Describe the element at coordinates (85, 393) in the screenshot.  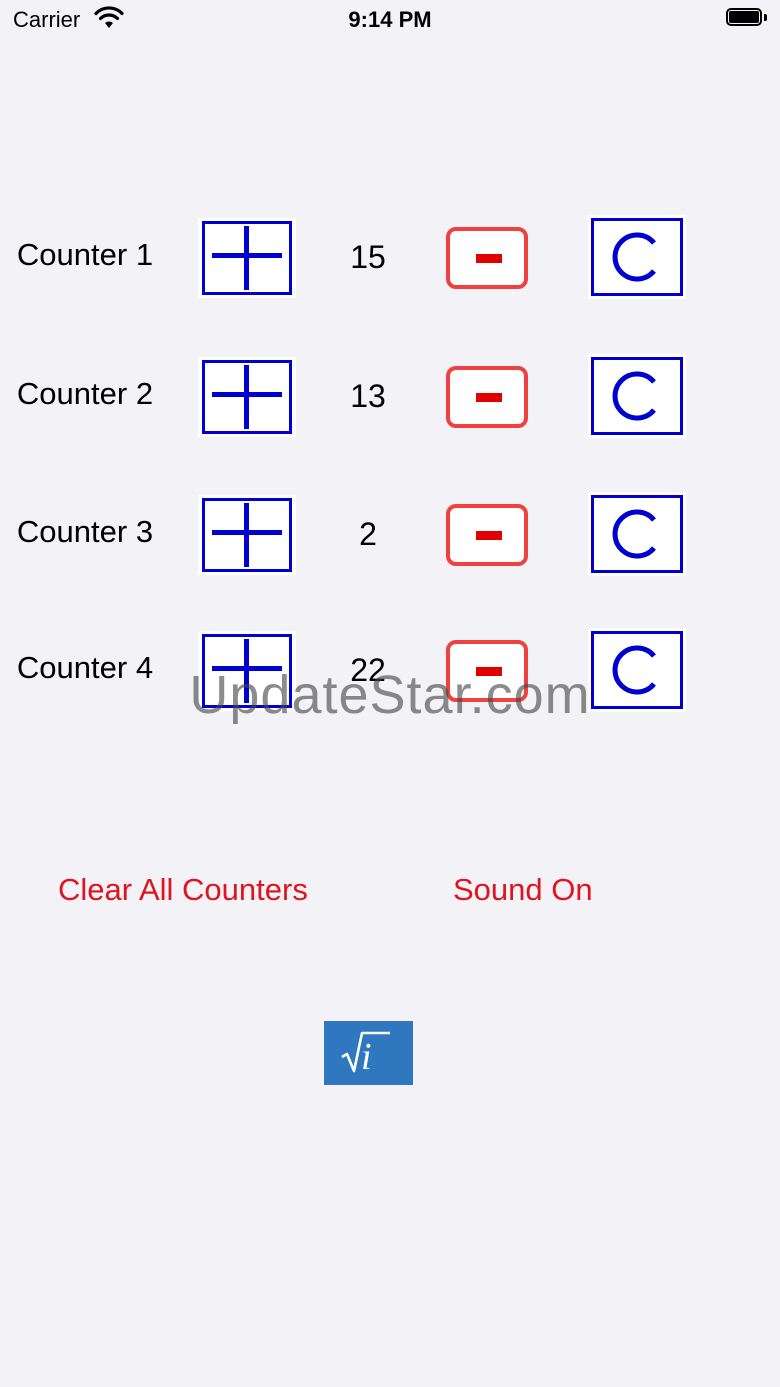
I see `counter-label: Counter 2` at that location.